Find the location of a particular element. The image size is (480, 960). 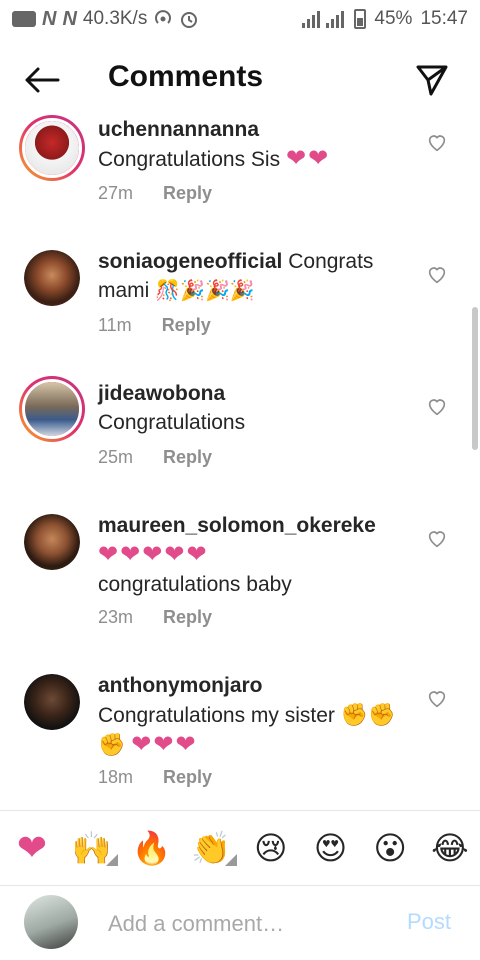

wow-emoji-button: 😮 is located at coordinates (390, 848).